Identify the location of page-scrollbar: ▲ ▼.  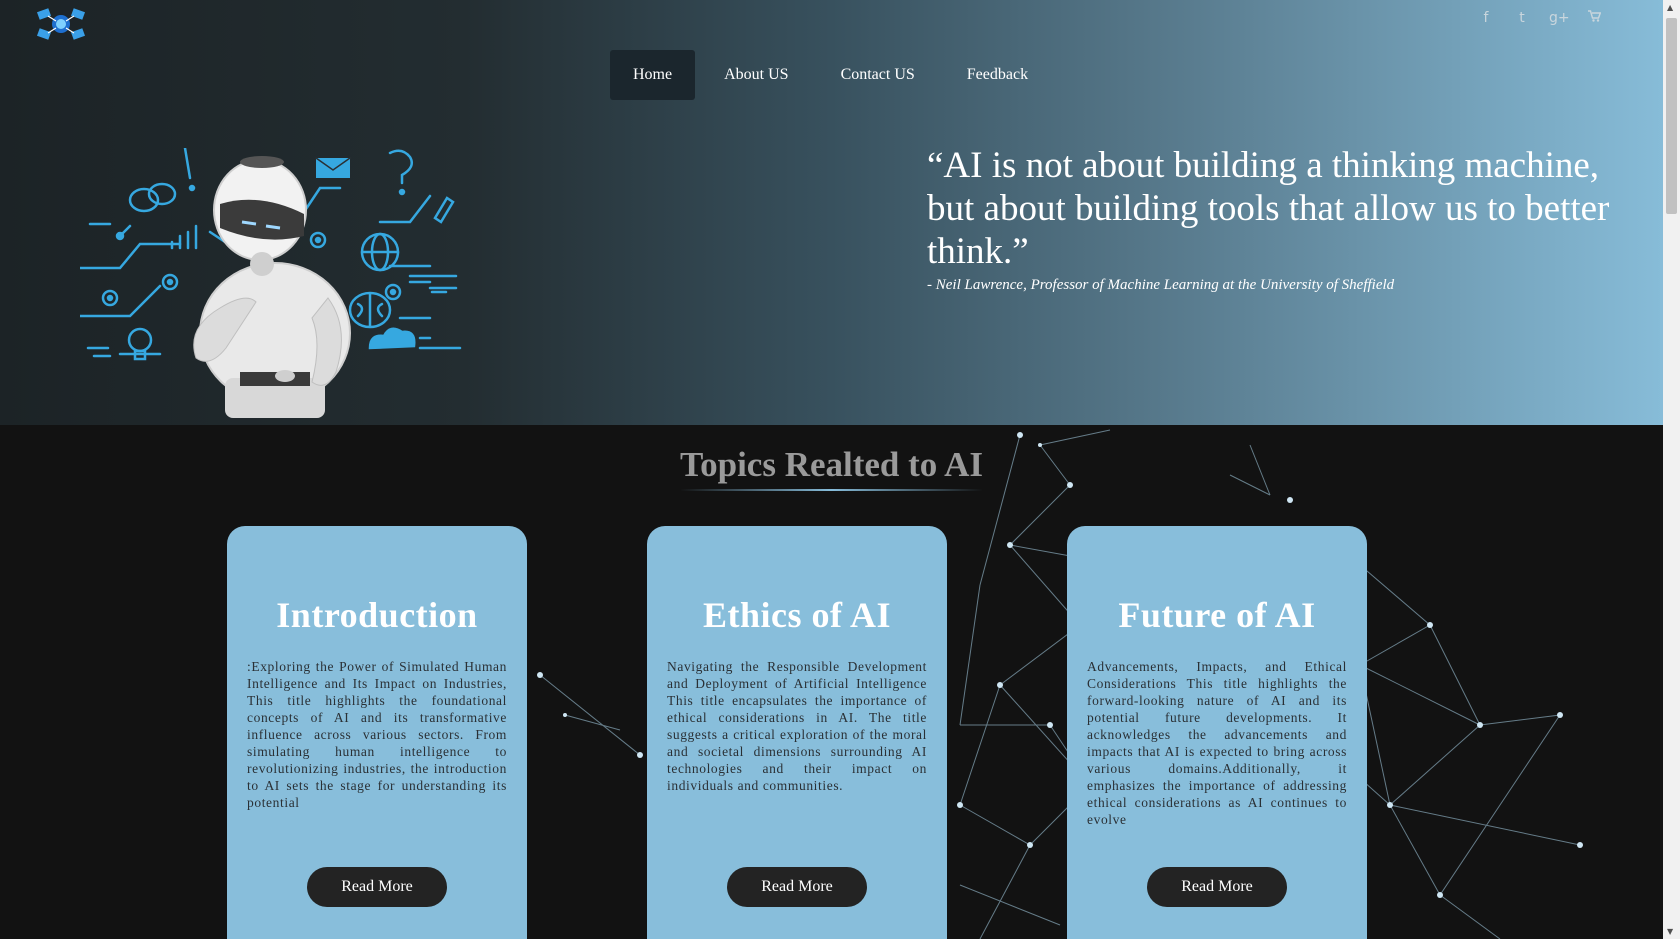
(1671, 469).